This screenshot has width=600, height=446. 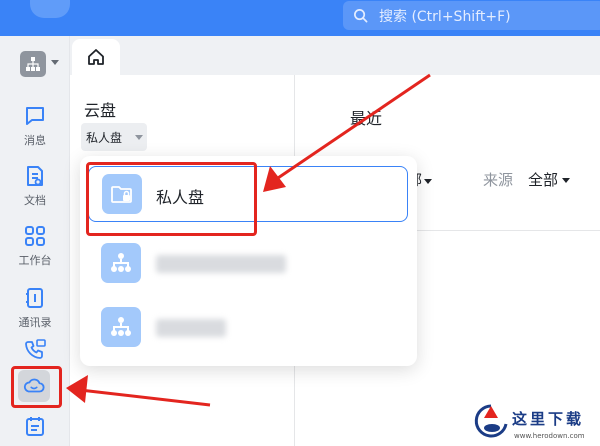 I want to click on watermark-url: www.herodown.com, so click(x=549, y=436).